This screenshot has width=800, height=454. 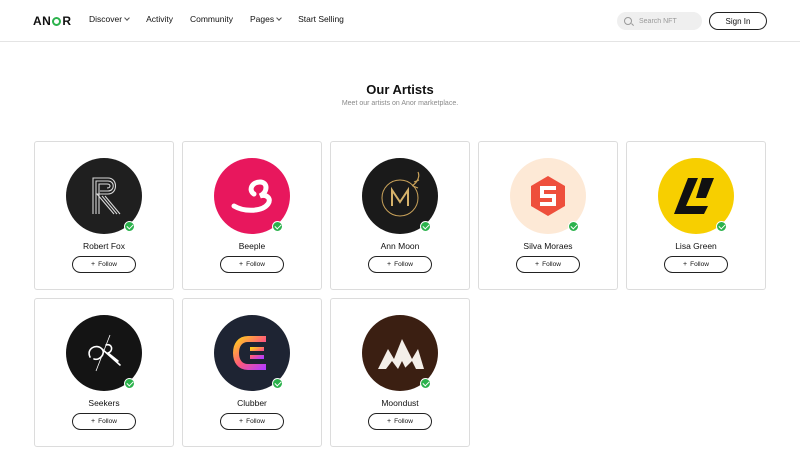 I want to click on search-input, so click(x=669, y=21).